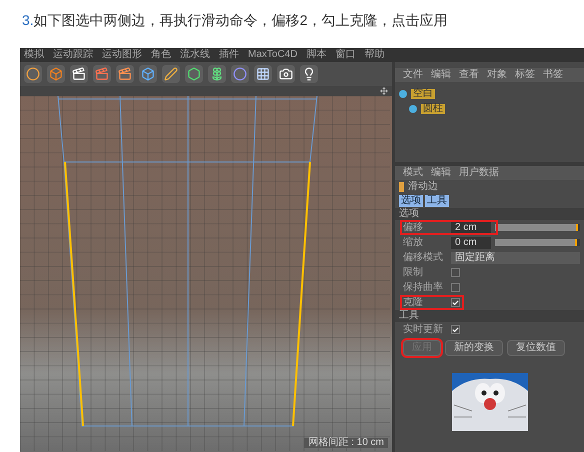 This screenshot has width=584, height=452. What do you see at coordinates (409, 316) in the screenshot?
I see `section-title: 工具` at bounding box center [409, 316].